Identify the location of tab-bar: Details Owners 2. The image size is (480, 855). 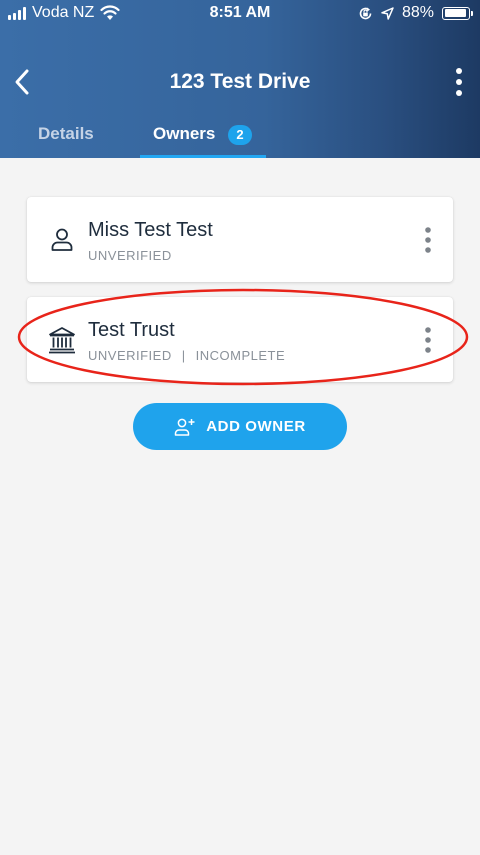
(240, 138).